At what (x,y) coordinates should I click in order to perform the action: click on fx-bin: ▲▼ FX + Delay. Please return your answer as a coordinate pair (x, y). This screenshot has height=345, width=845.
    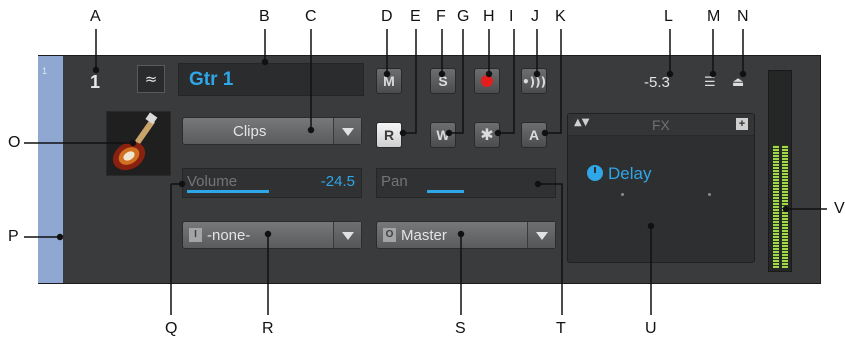
    Looking at the image, I should click on (661, 188).